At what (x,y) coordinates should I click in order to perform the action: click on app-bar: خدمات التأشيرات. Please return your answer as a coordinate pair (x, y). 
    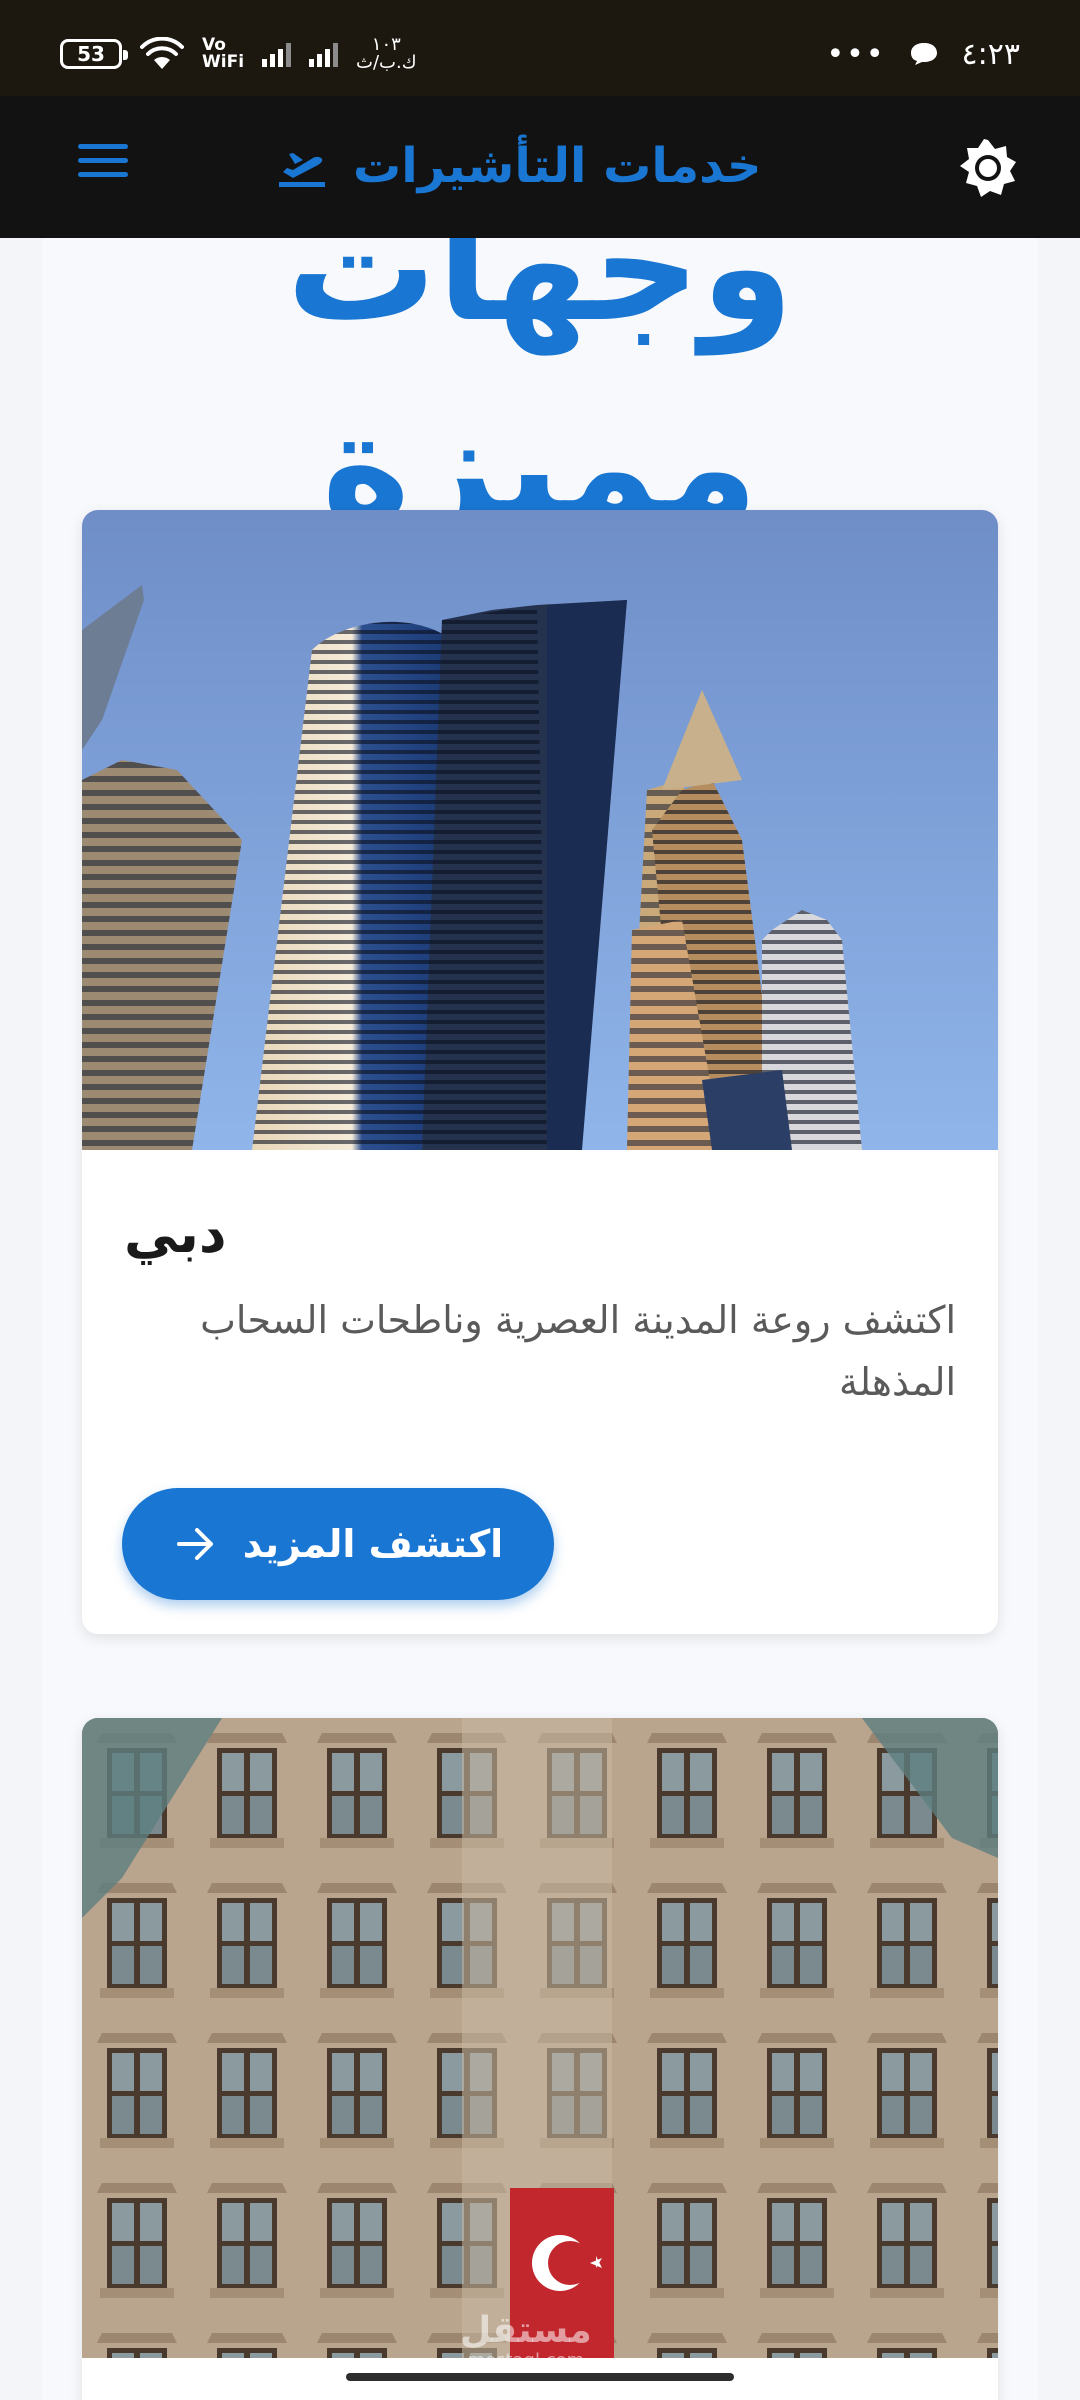
    Looking at the image, I should click on (540, 167).